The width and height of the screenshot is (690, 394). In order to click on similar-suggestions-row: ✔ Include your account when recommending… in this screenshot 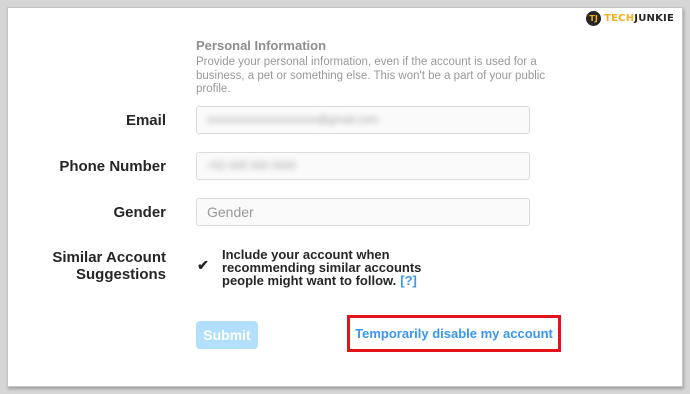, I will do `click(314, 267)`.